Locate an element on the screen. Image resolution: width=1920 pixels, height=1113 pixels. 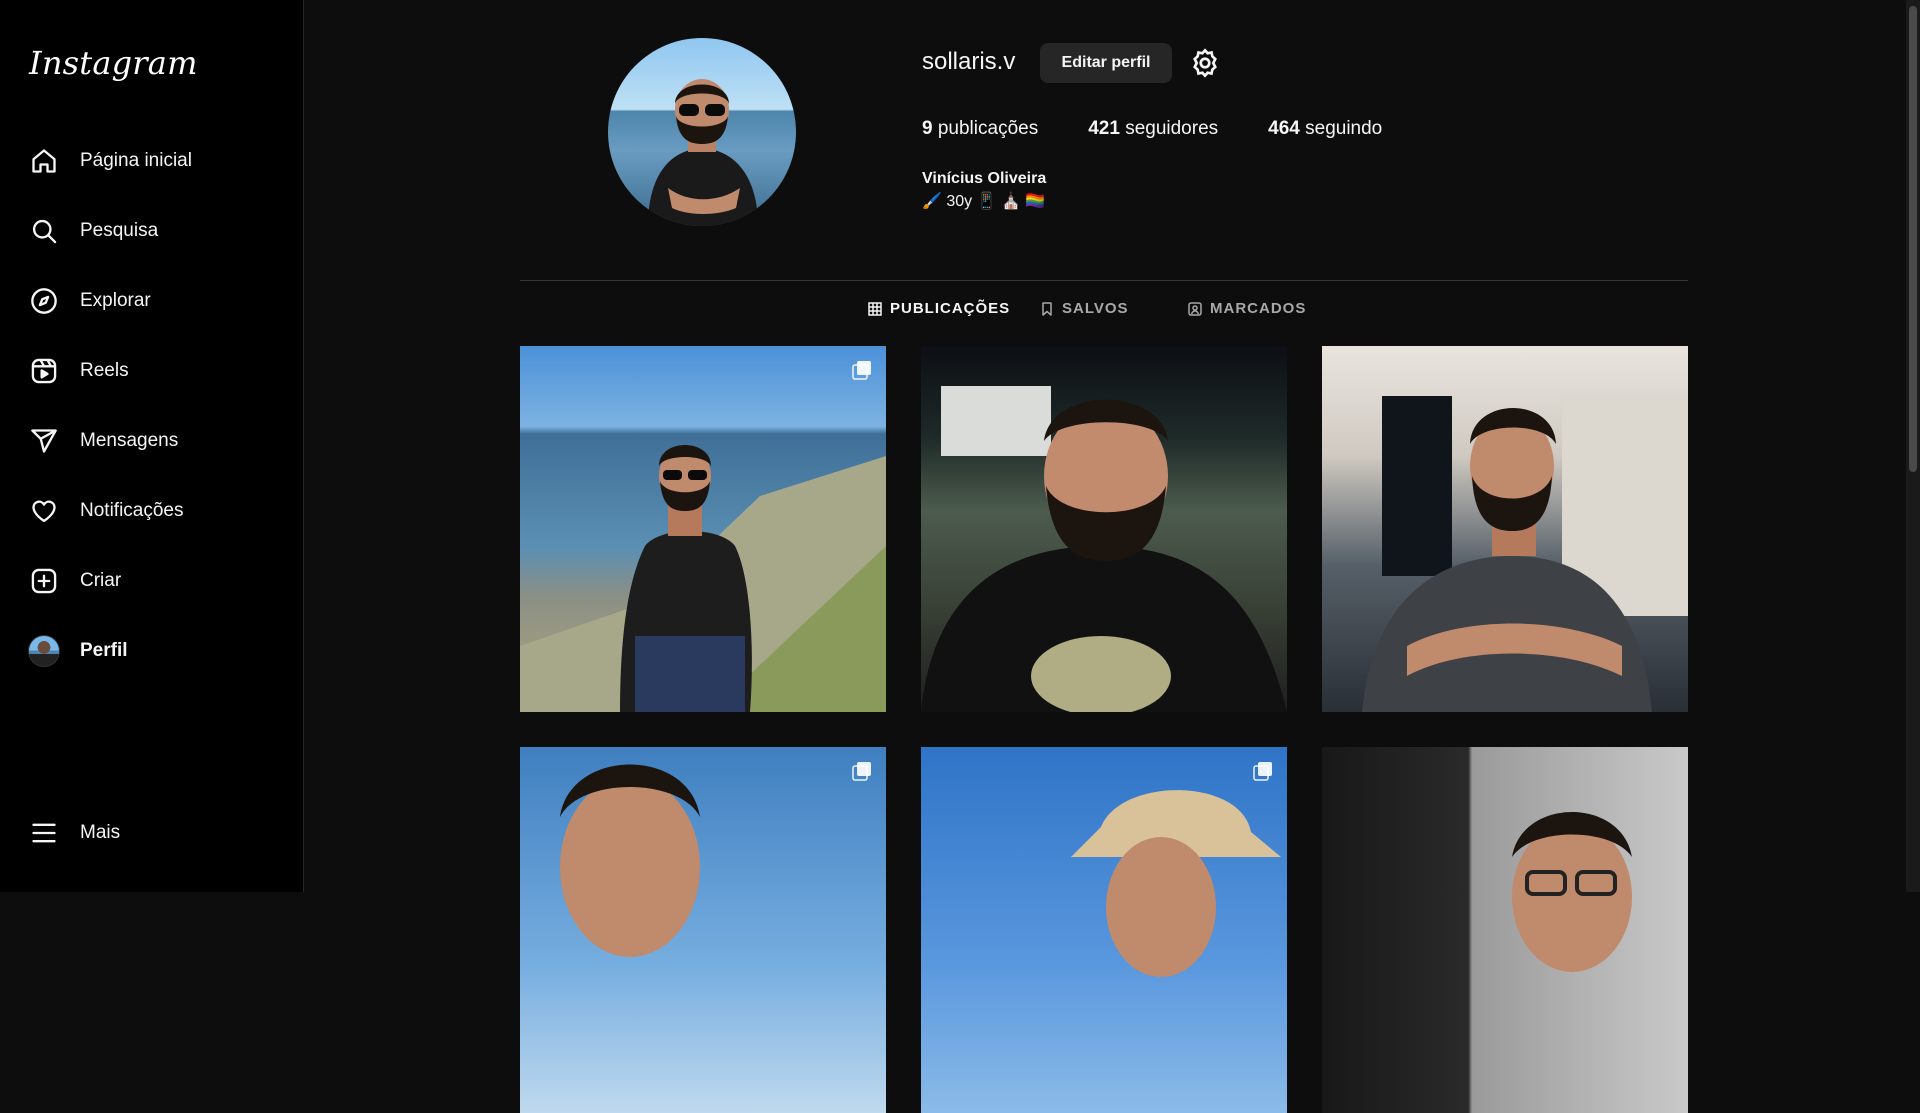
followers-count: 421 is located at coordinates (1104, 128).